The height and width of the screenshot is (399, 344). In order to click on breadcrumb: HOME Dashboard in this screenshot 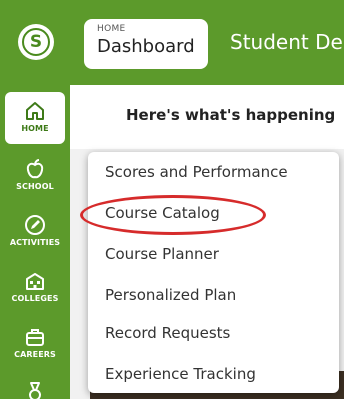, I will do `click(146, 44)`.